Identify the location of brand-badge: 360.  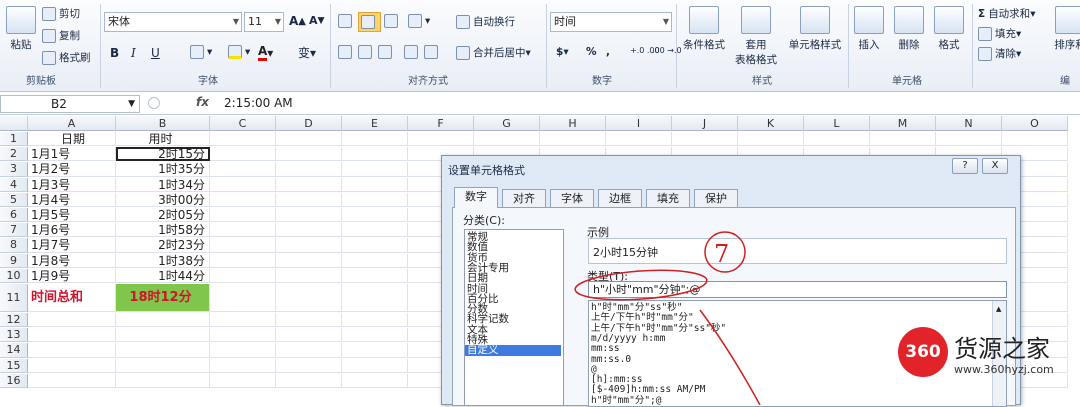
(923, 352).